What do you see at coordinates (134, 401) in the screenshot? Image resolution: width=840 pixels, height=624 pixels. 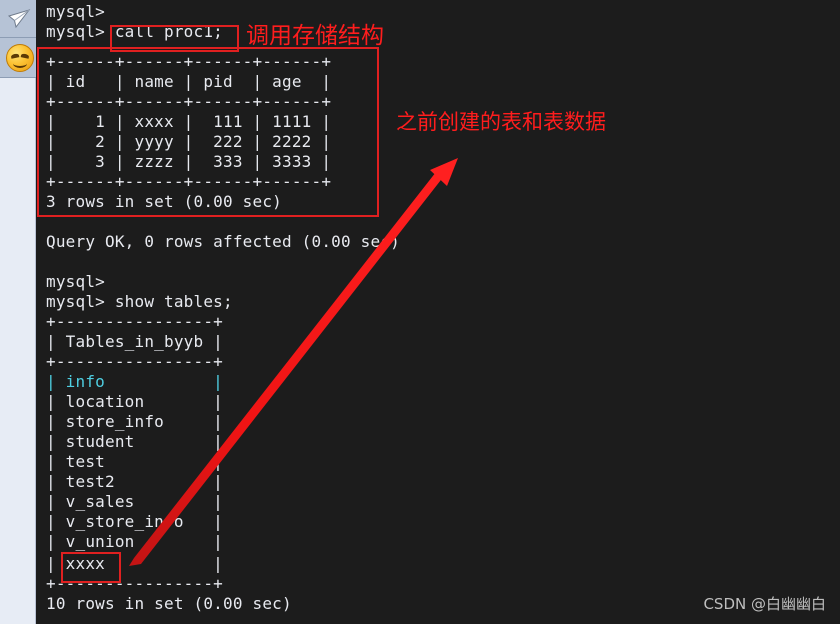 I see `terminal-line: | location |` at bounding box center [134, 401].